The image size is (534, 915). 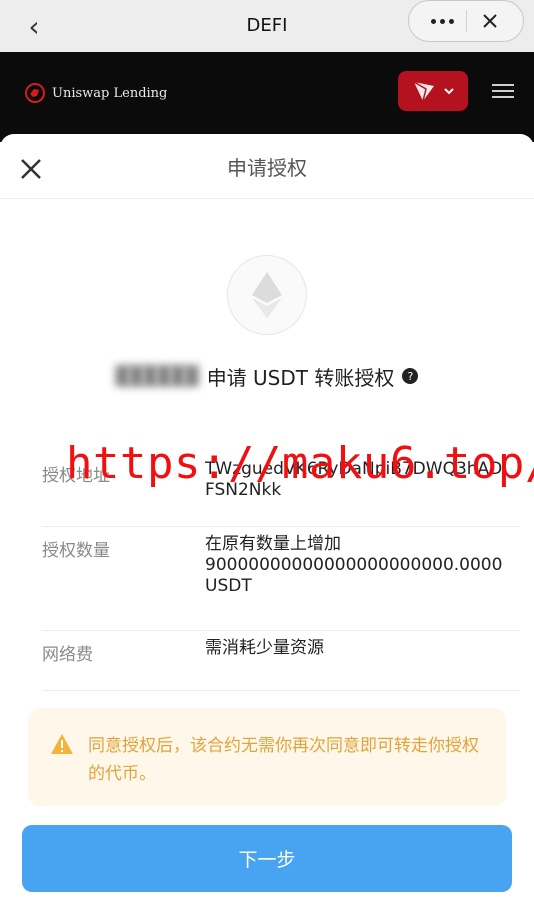 I want to click on close-icon, so click(x=490, y=21).